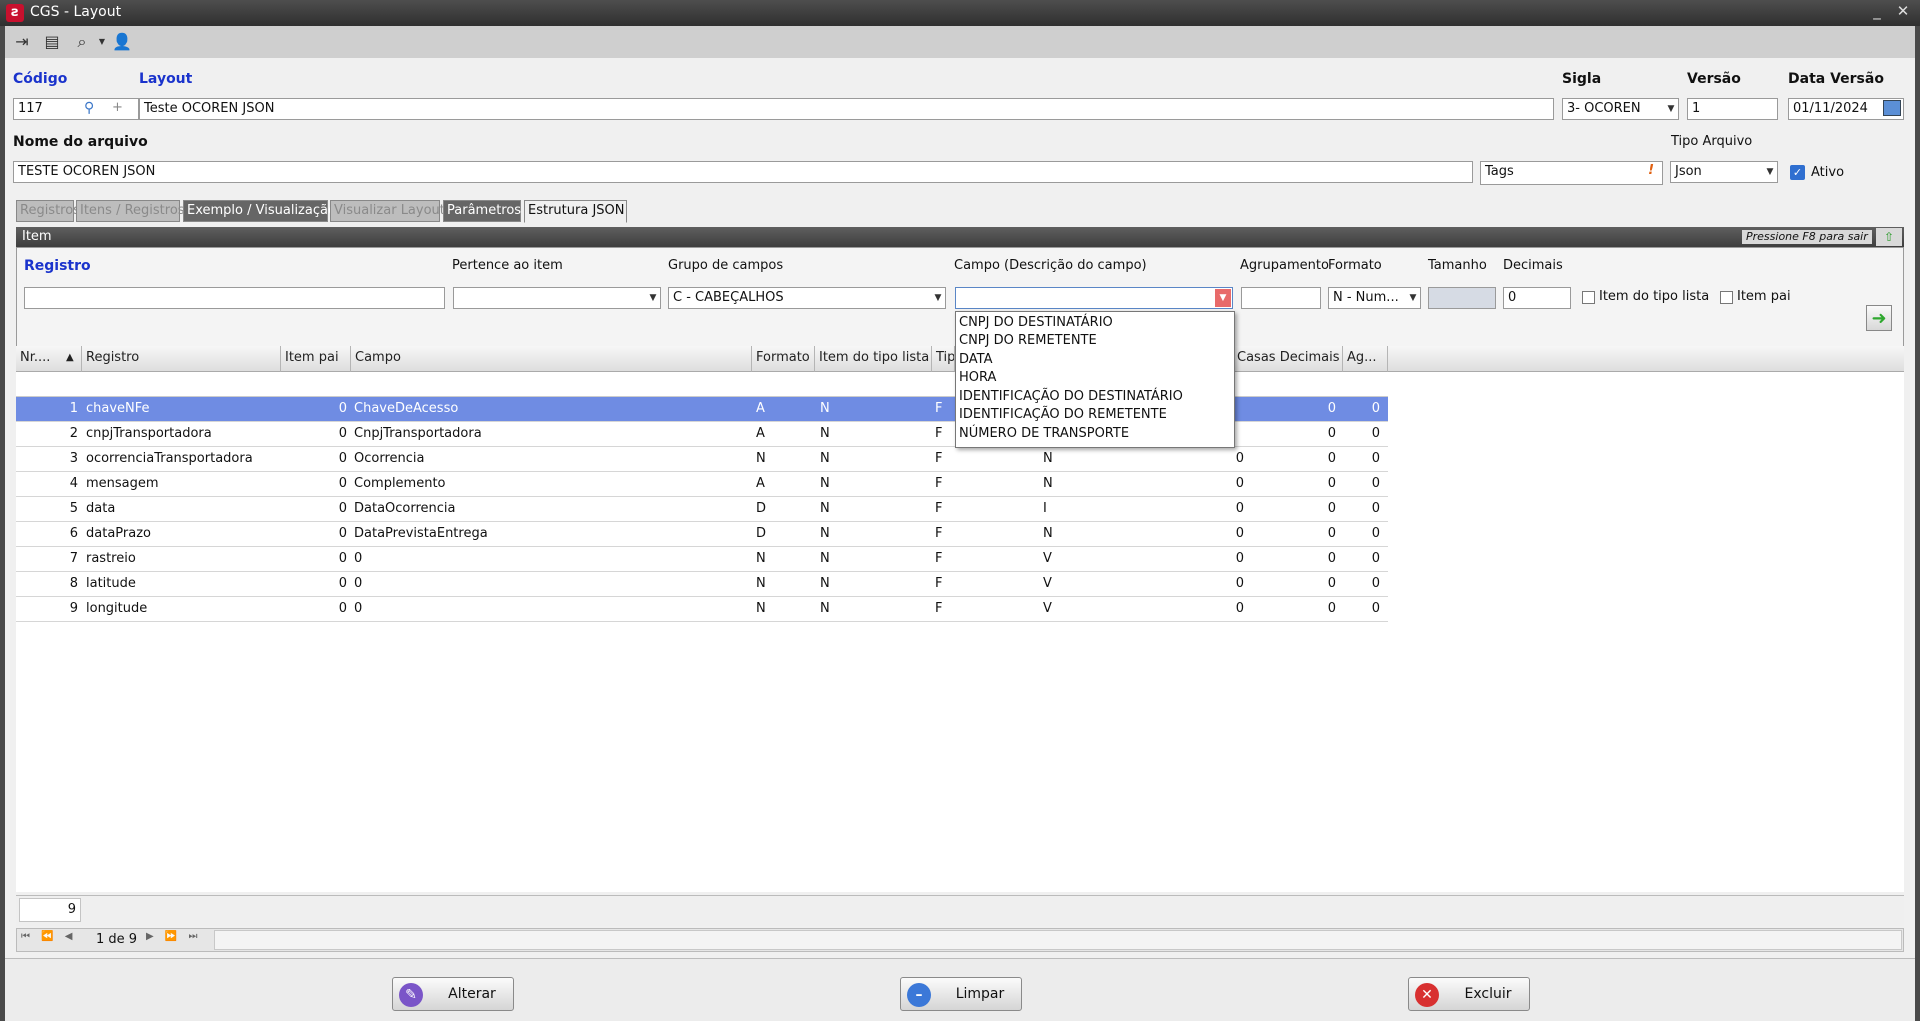  What do you see at coordinates (117, 108) in the screenshot?
I see `add-icon: +` at bounding box center [117, 108].